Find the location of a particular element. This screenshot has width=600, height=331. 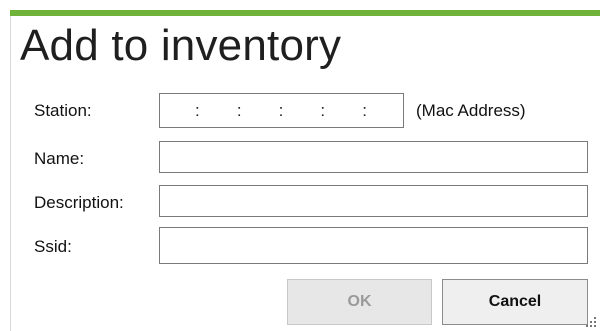

dialog-accent-bar is located at coordinates (305, 13).